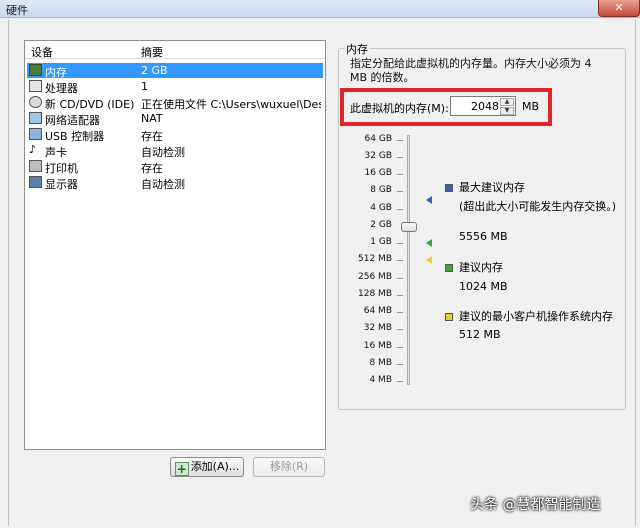 This screenshot has width=640, height=528. Describe the element at coordinates (42, 52) in the screenshot. I see `column-header-device: 设备` at that location.